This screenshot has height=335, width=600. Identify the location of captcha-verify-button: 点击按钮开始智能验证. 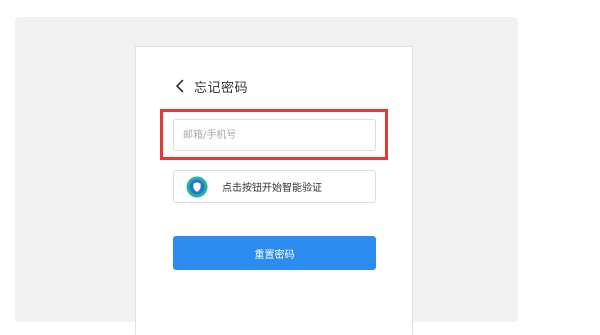
(274, 186).